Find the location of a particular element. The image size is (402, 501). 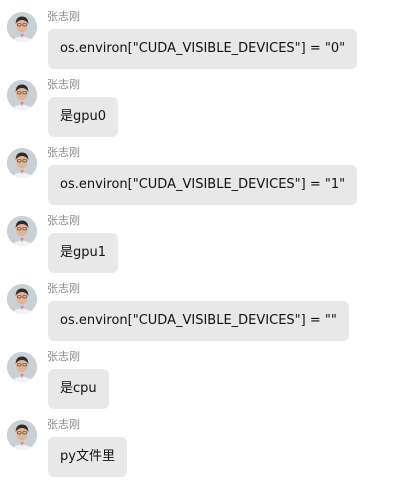

message-bubble: 是gpu1 is located at coordinates (83, 253).